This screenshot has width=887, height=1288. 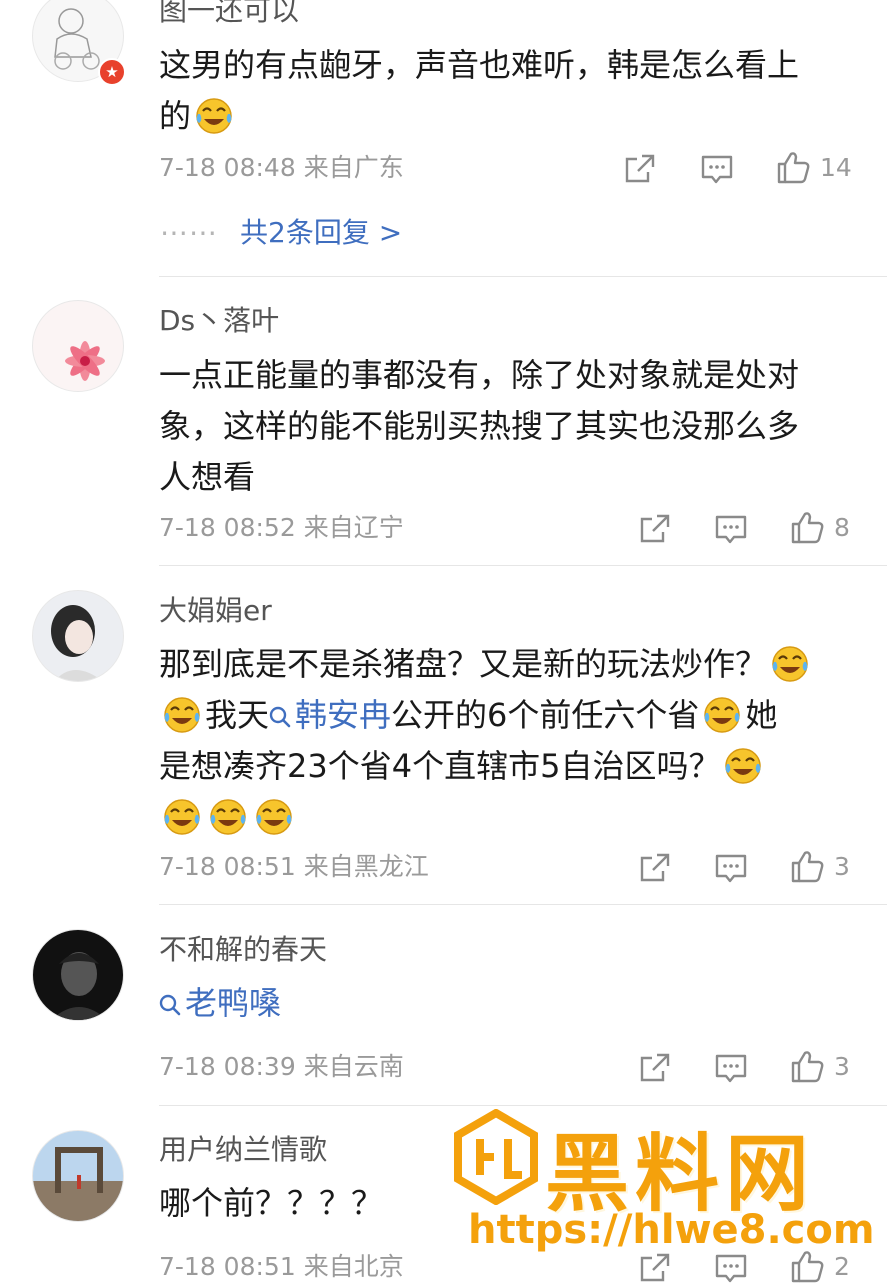 I want to click on comment-line: 那到底是不是杀猪盘？又是新的玩法炒作？, so click(x=509, y=664).